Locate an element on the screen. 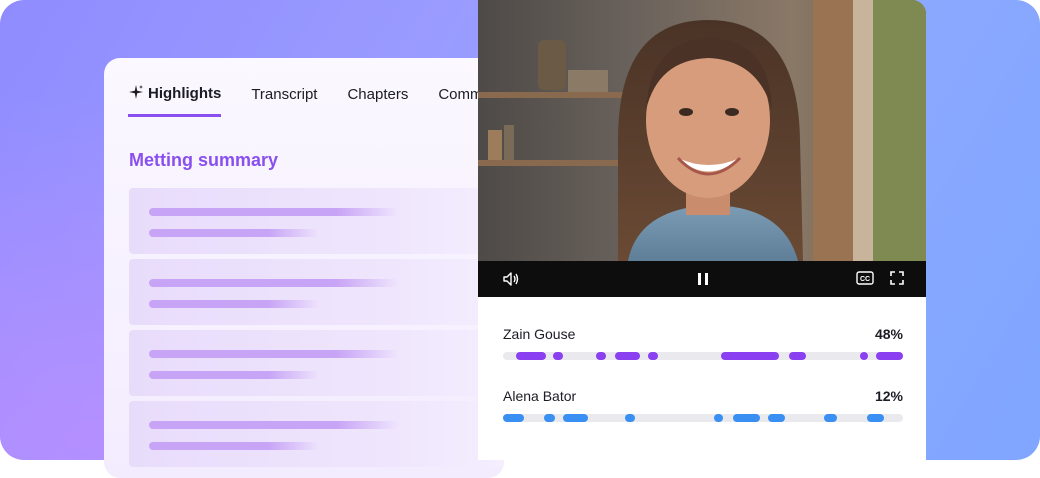  captions-icon: CC is located at coordinates (865, 280).